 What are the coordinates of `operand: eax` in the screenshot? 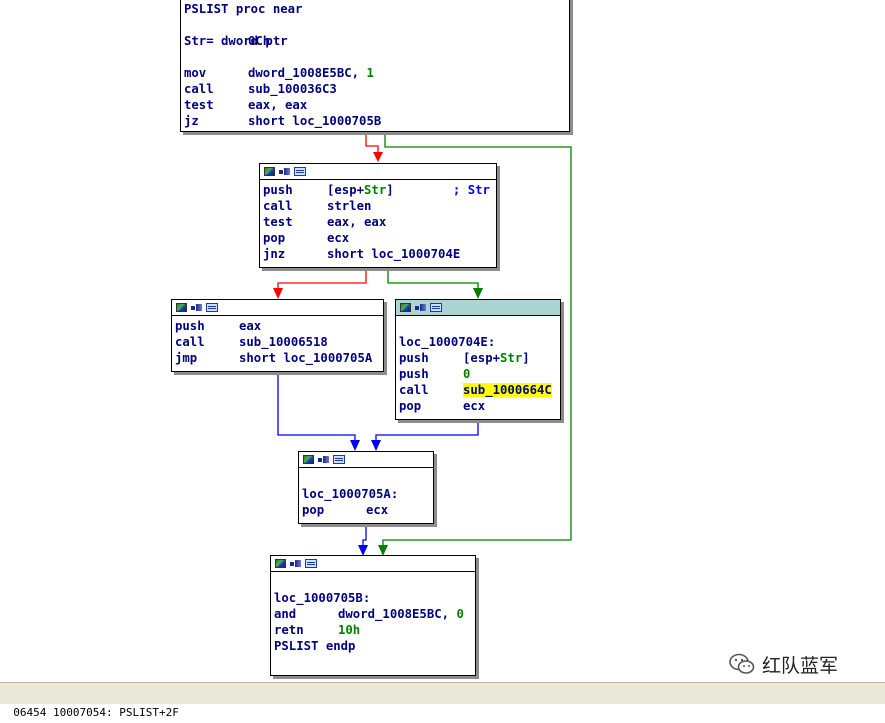 It's located at (250, 326).